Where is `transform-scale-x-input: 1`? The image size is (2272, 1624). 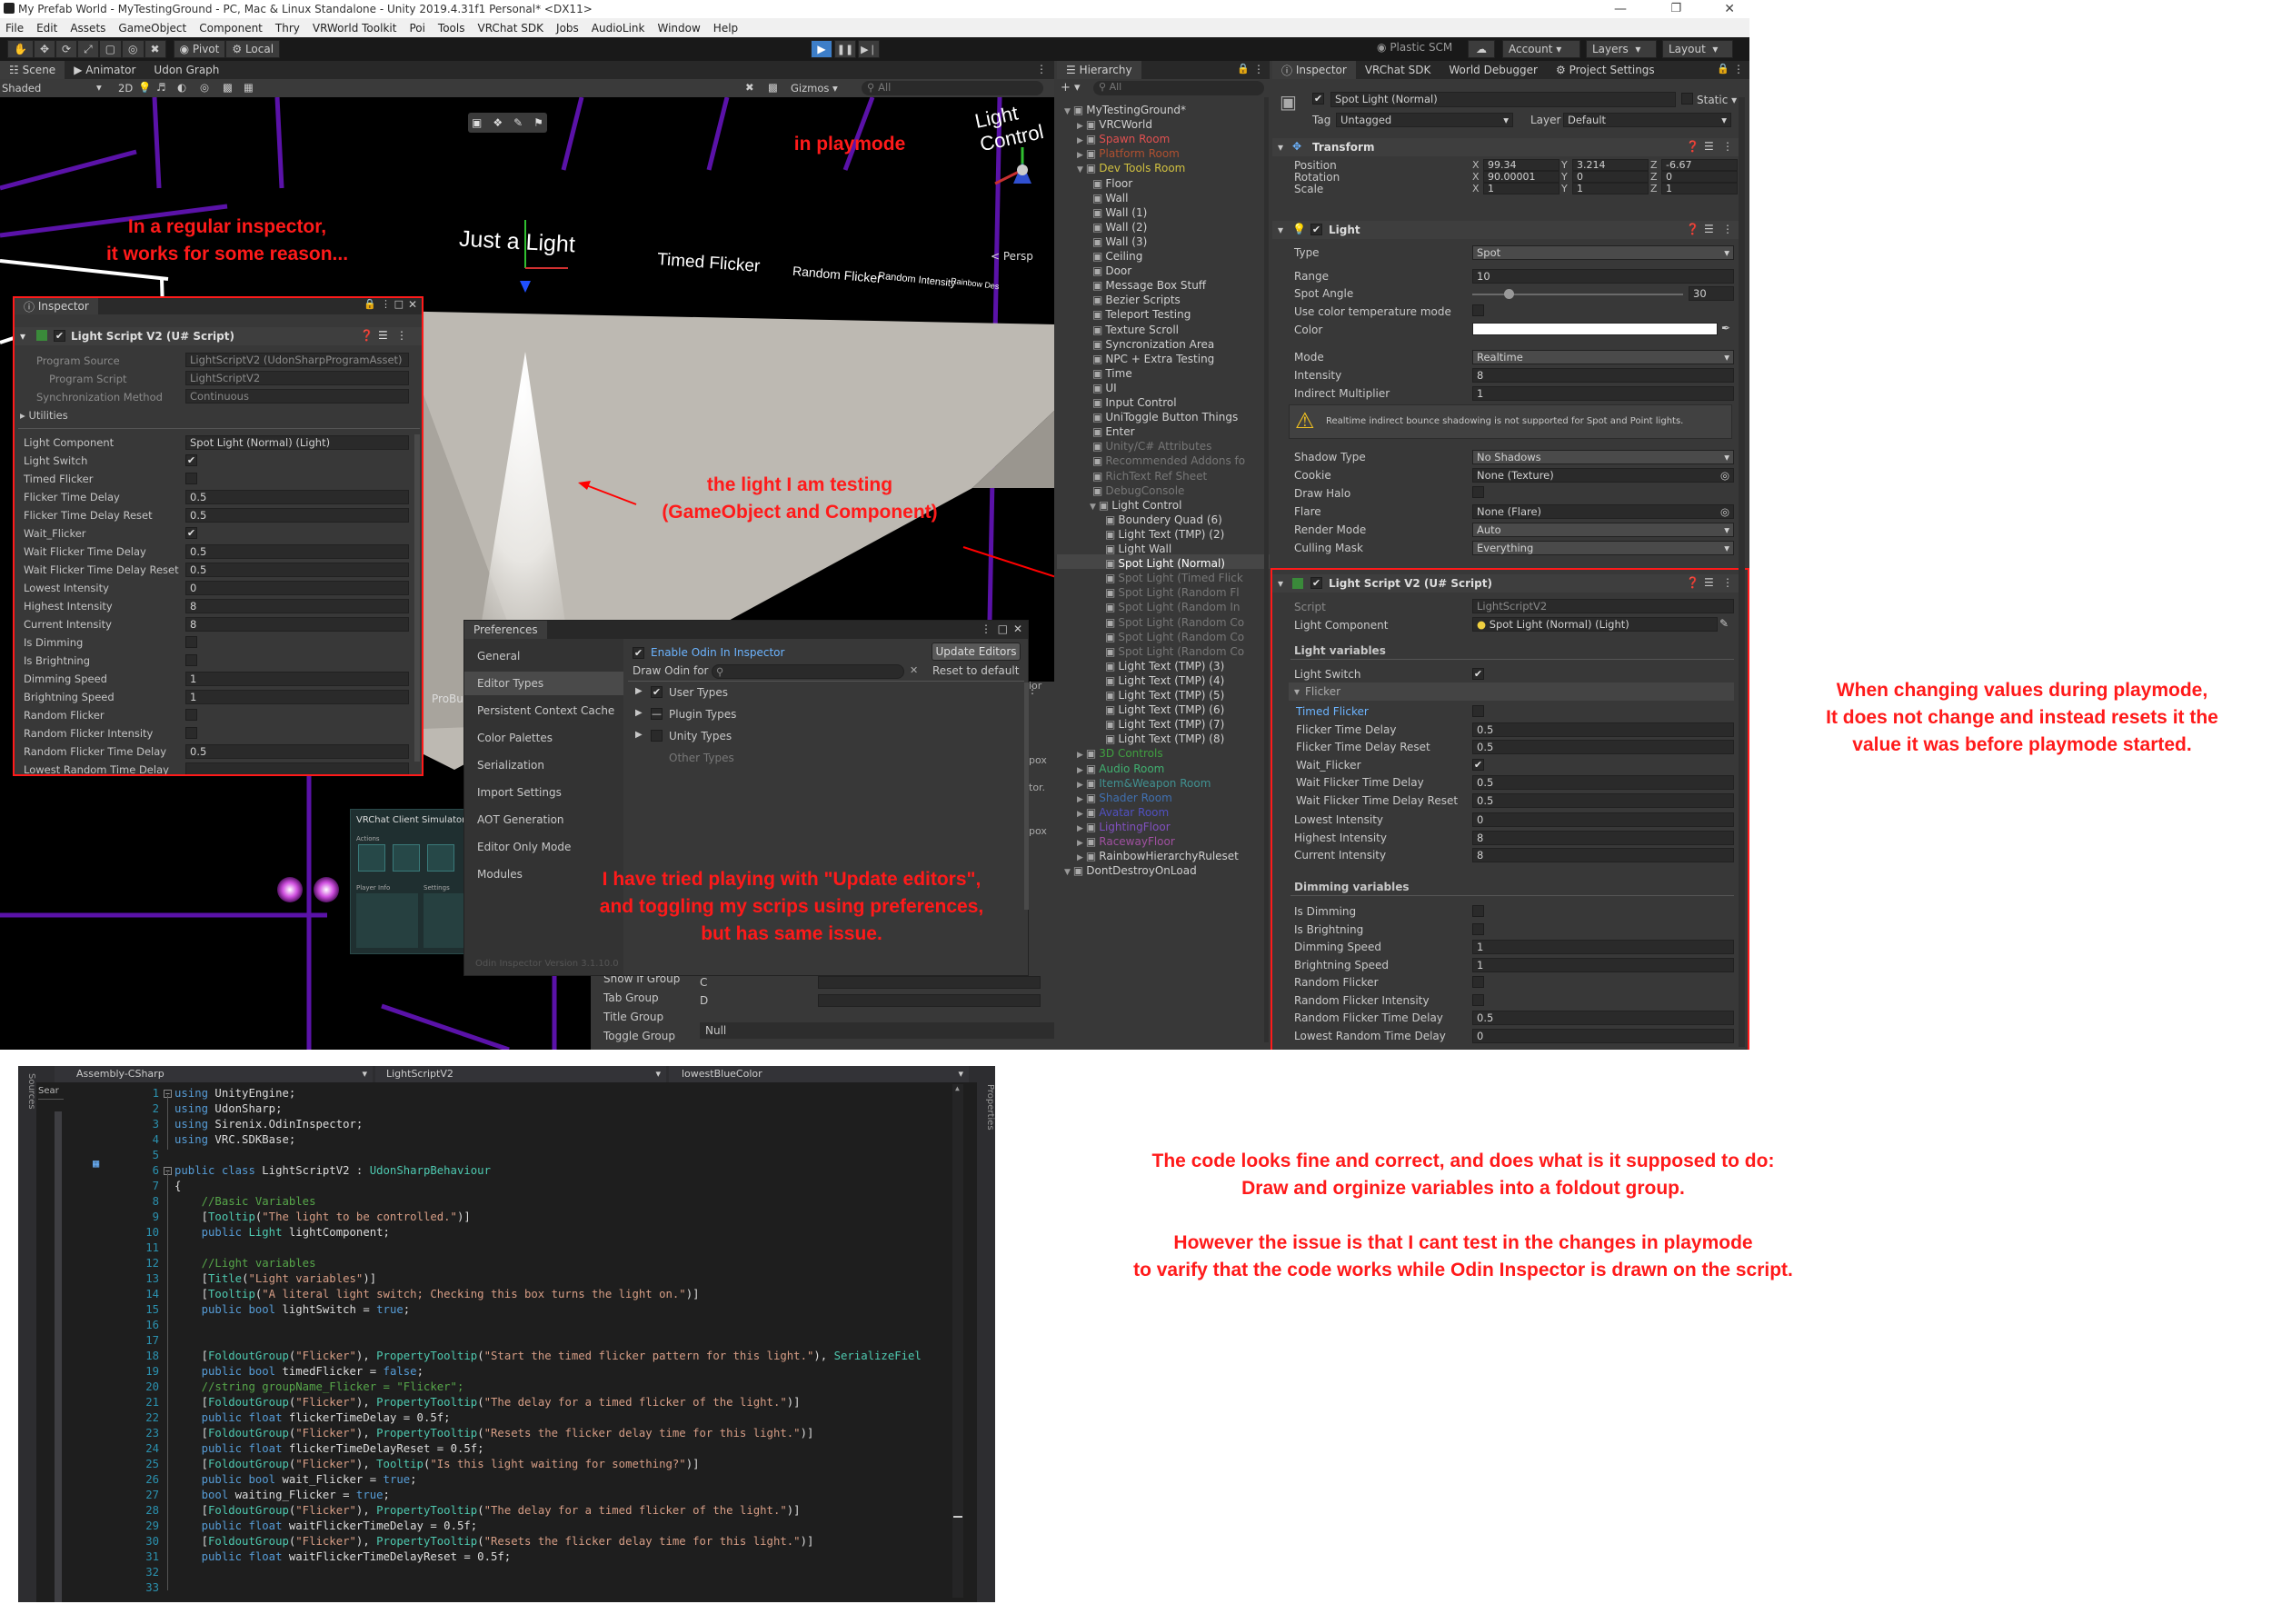 transform-scale-x-input: 1 is located at coordinates (1521, 188).